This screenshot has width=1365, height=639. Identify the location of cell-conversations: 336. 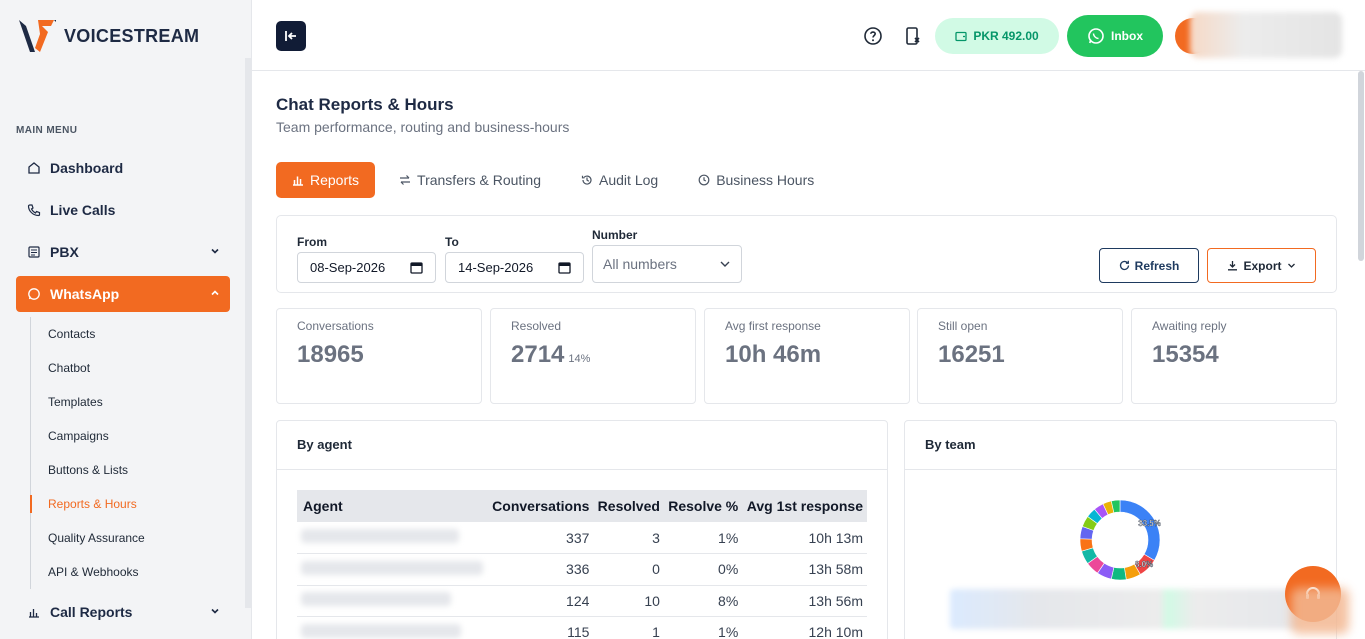
(540, 569).